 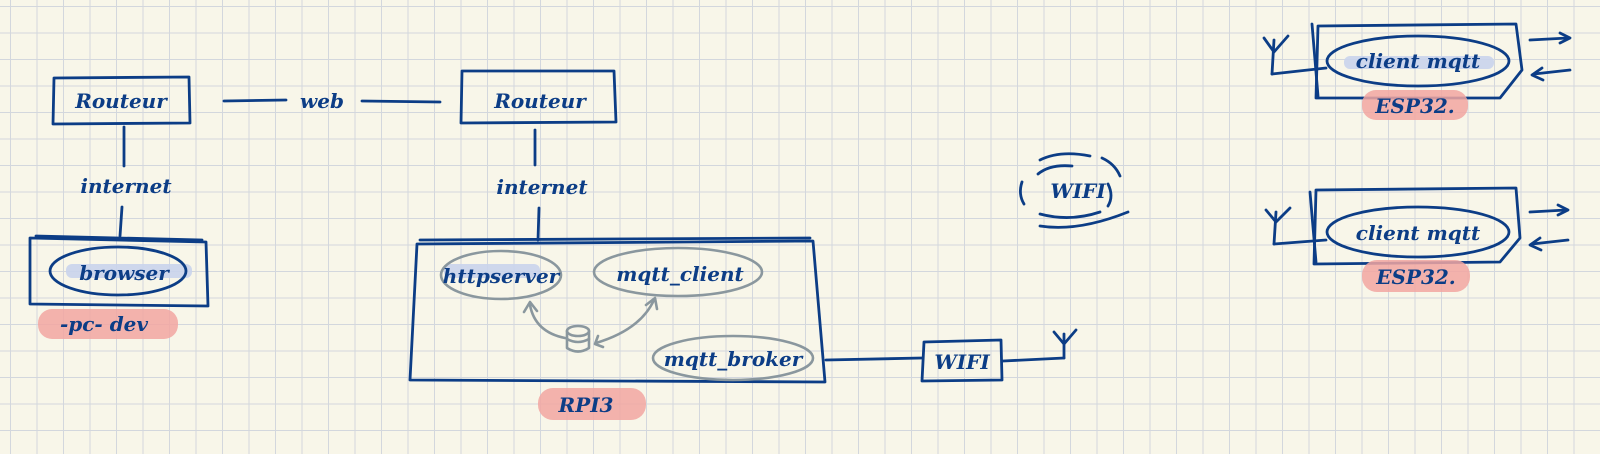 What do you see at coordinates (578, 338) in the screenshot?
I see `database-icon` at bounding box center [578, 338].